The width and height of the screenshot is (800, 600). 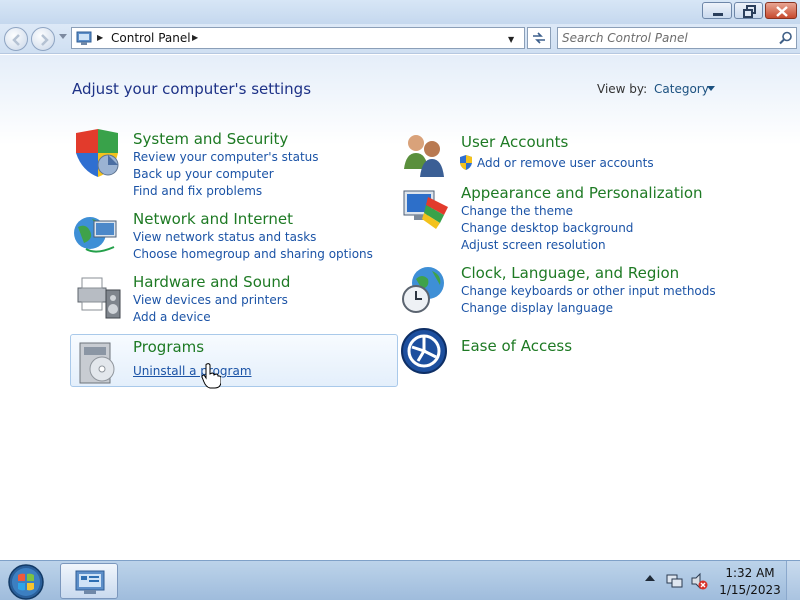 What do you see at coordinates (793, 580) in the screenshot?
I see `show-desktop-button` at bounding box center [793, 580].